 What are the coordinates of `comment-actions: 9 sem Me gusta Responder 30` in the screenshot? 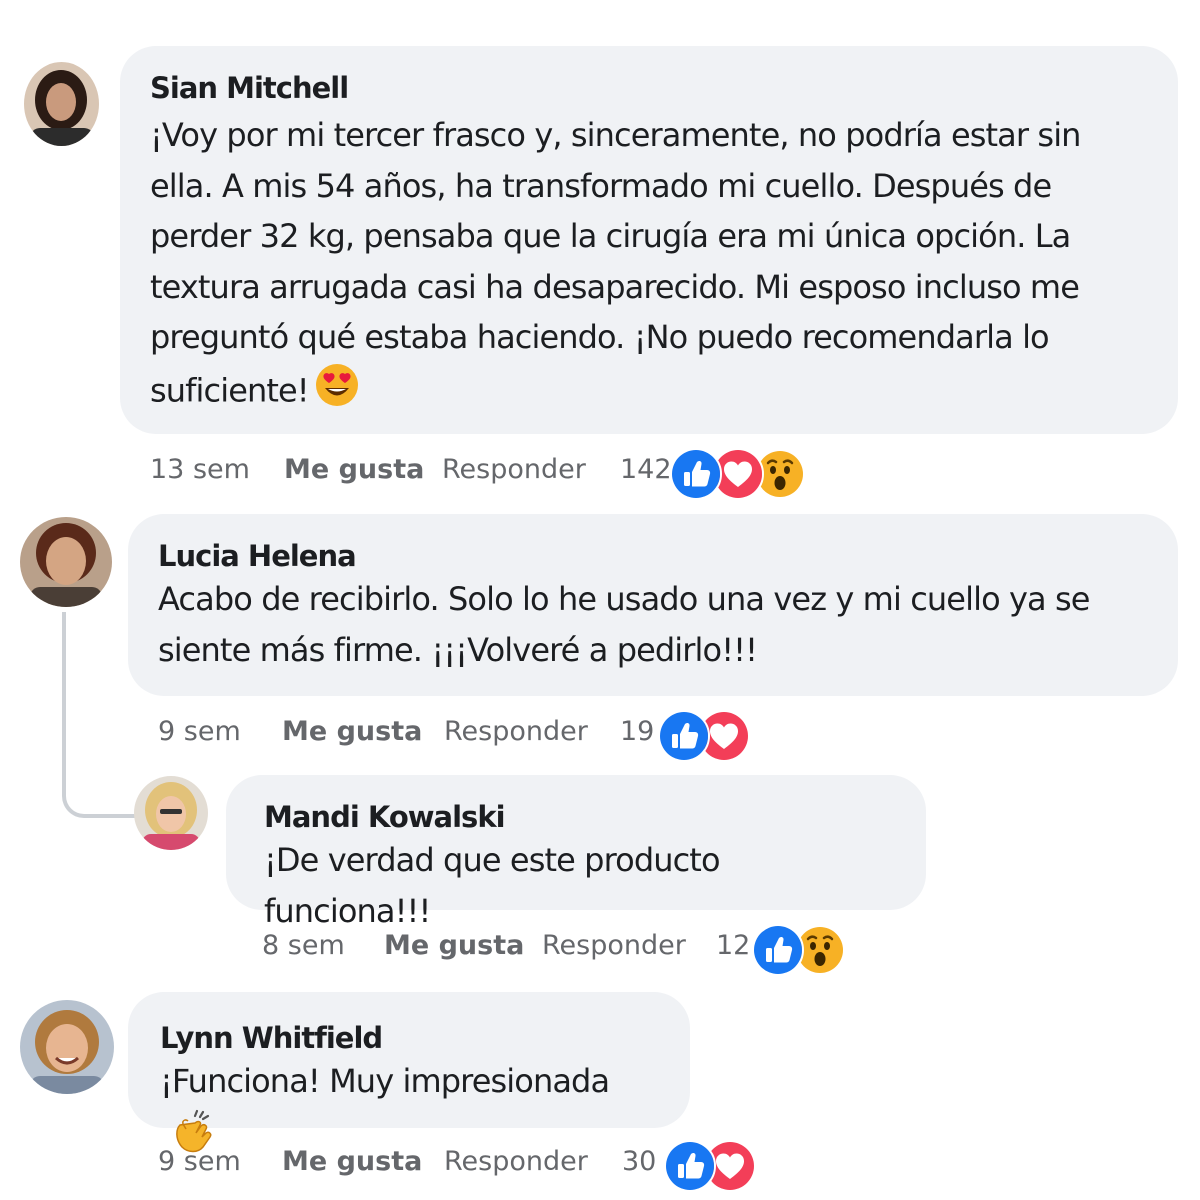 It's located at (478, 1166).